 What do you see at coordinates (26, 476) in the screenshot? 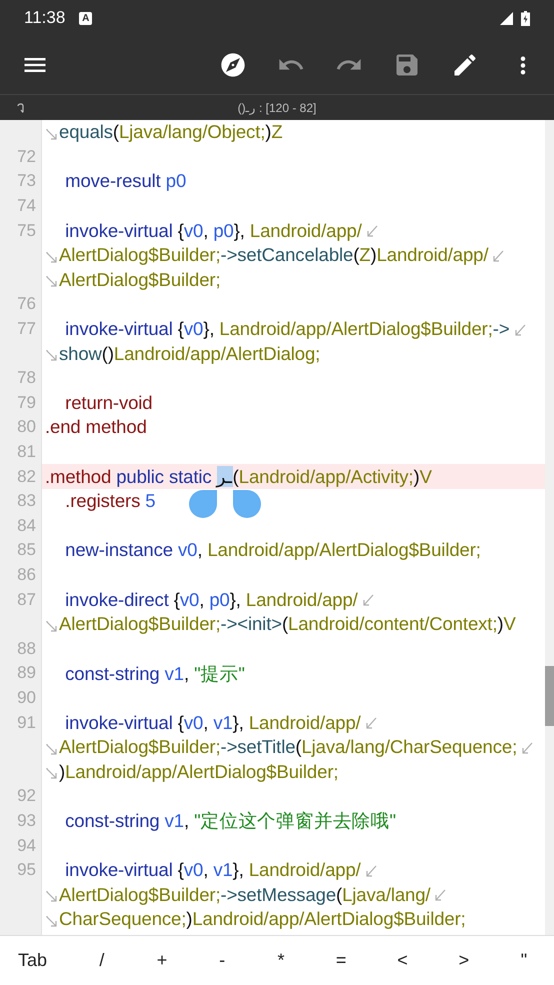
I see `line-number: 82` at bounding box center [26, 476].